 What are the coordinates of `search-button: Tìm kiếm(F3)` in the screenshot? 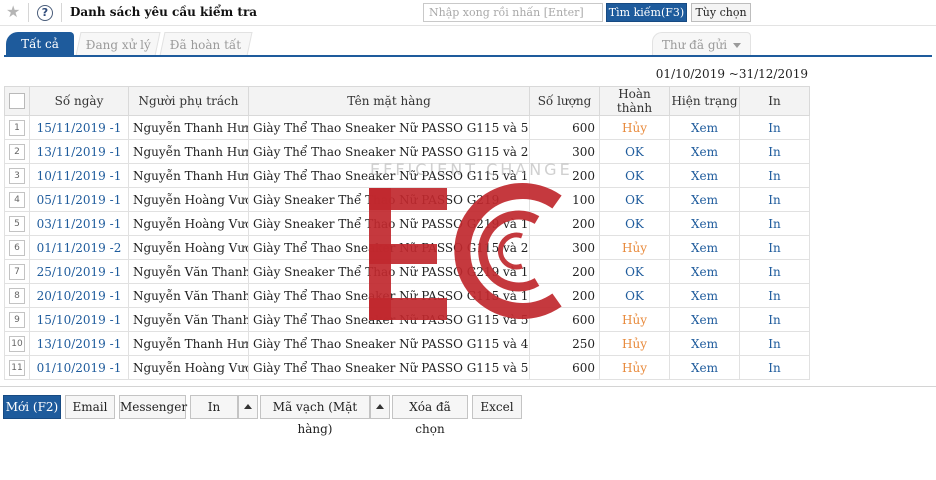 It's located at (646, 12).